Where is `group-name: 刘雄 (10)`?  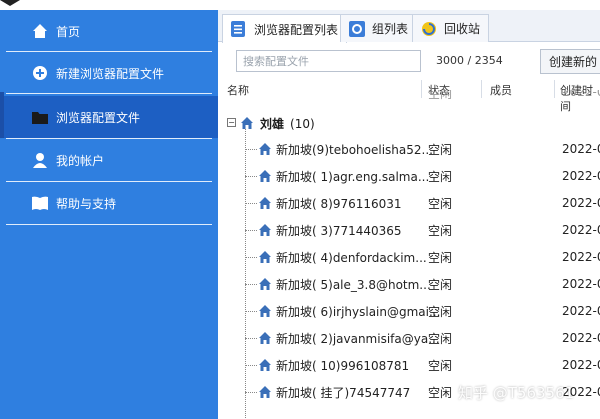 group-name: 刘雄 (10) is located at coordinates (287, 123).